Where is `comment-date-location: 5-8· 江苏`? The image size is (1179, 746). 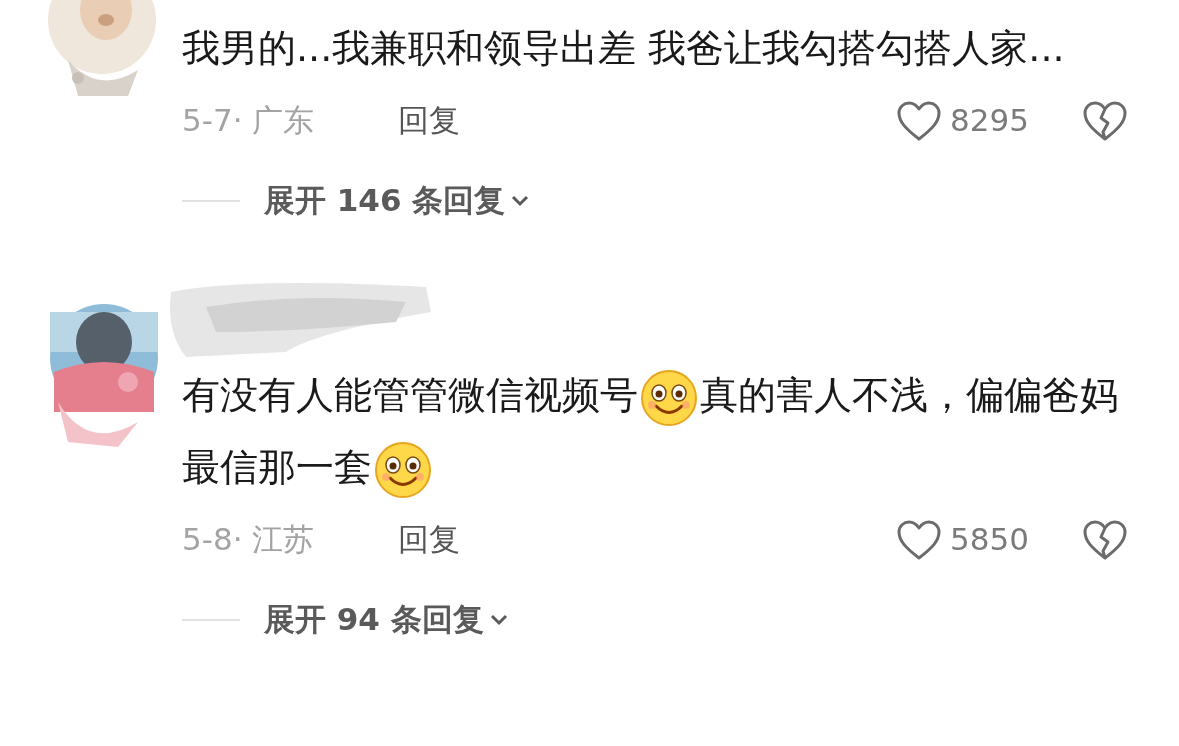
comment-date-location: 5-8· 江苏 is located at coordinates (249, 540).